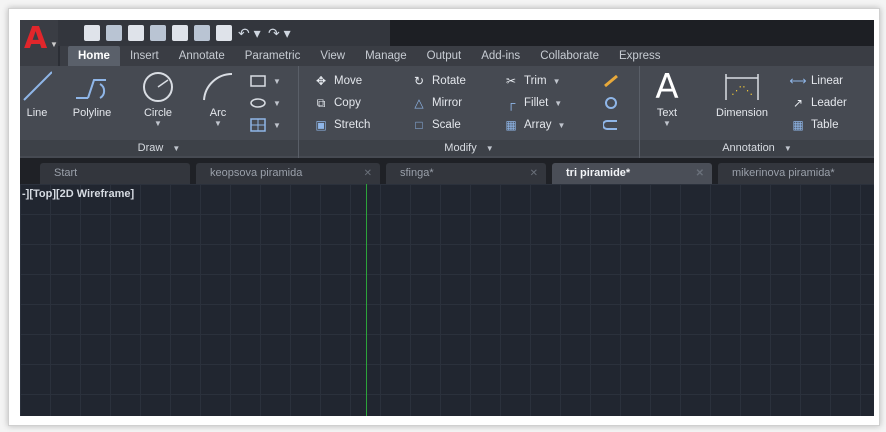 Image resolution: width=886 pixels, height=432 pixels. Describe the element at coordinates (667, 113) in the screenshot. I see `text-label: Text` at that location.